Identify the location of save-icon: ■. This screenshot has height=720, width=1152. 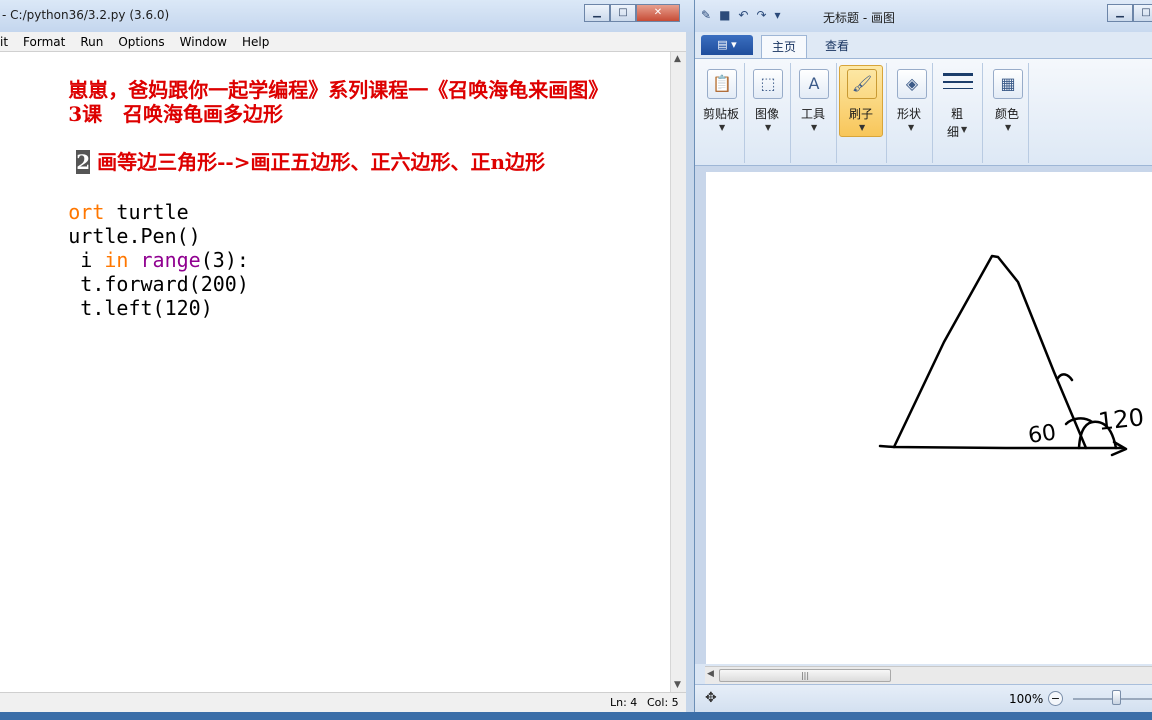
(724, 15).